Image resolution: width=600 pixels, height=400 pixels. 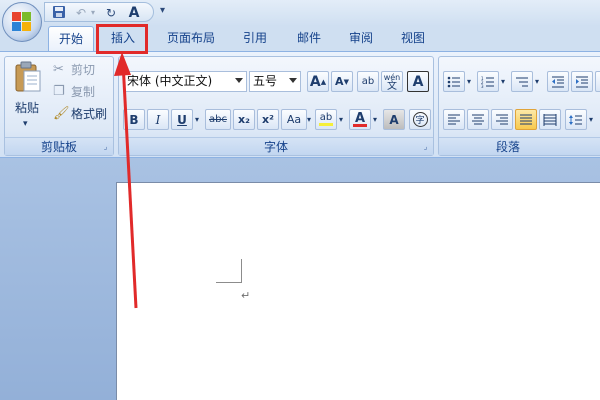 What do you see at coordinates (425, 146) in the screenshot?
I see `font-launcher-icon: ⌟` at bounding box center [425, 146].